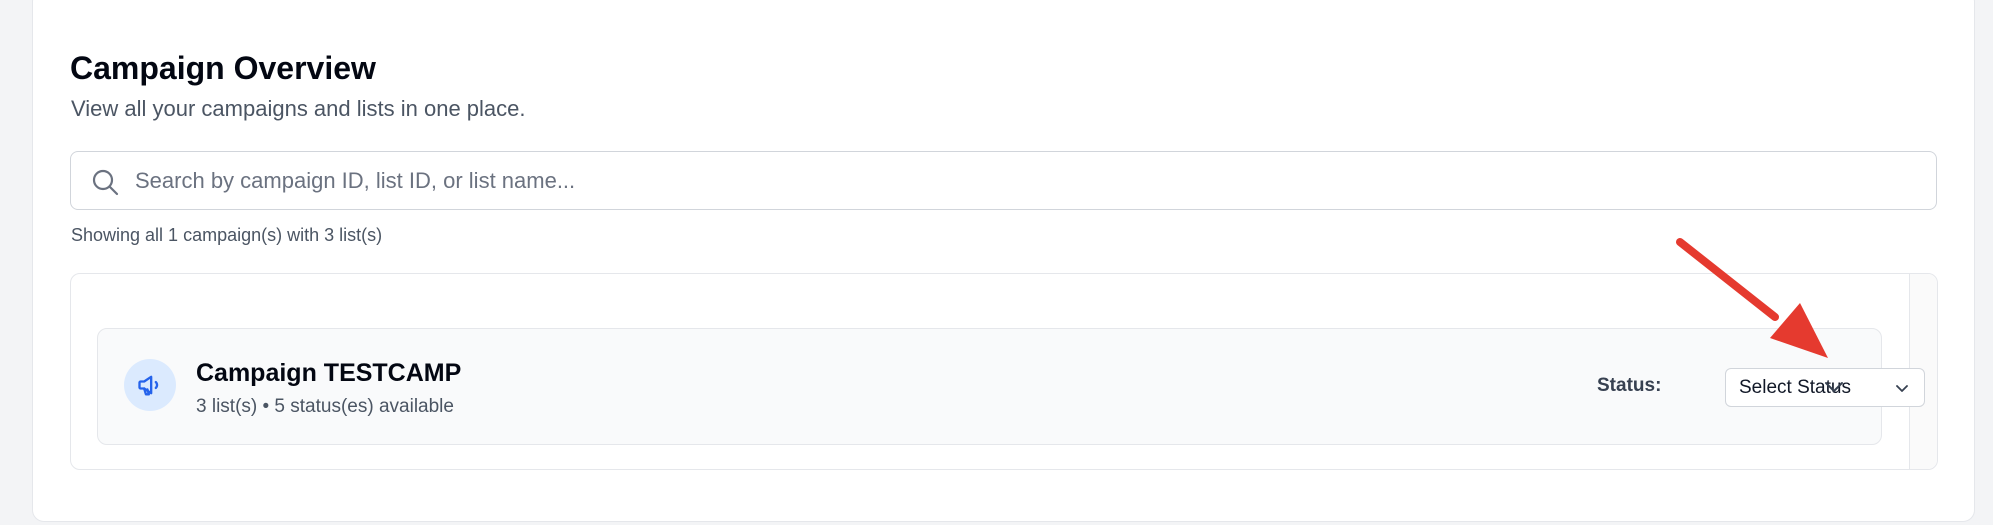 This screenshot has height=525, width=1993. Describe the element at coordinates (223, 68) in the screenshot. I see `page-title: Campaign Overview` at that location.